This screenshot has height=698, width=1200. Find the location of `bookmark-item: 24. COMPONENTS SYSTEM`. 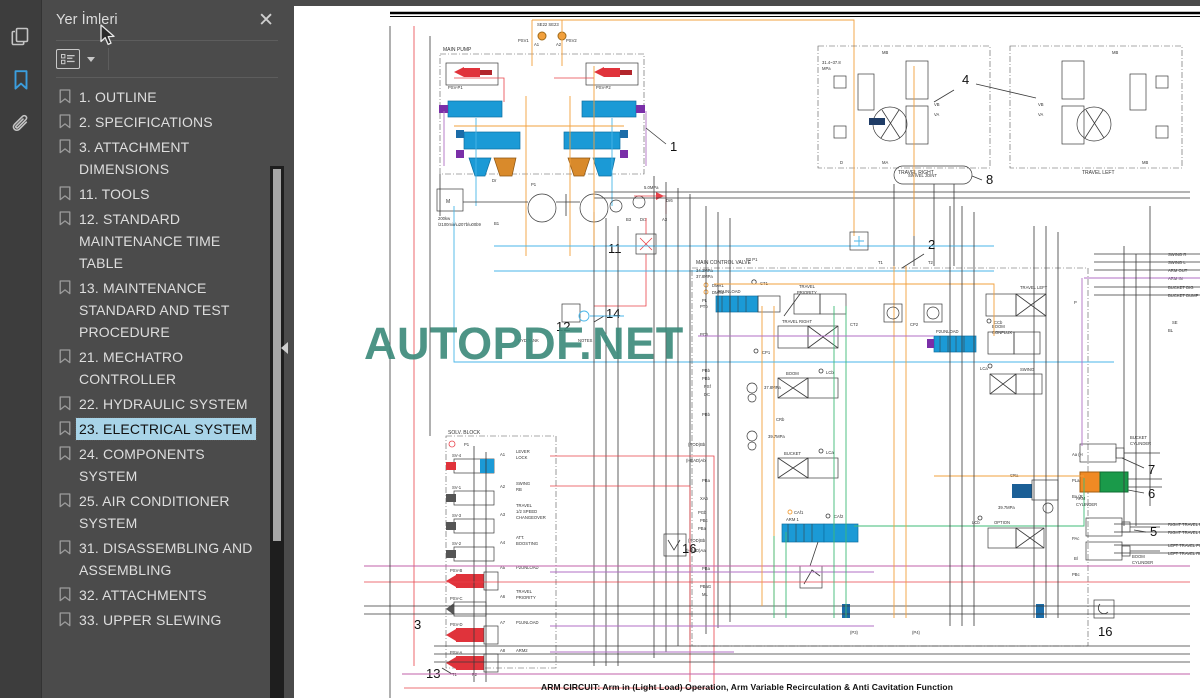

bookmark-item: 24. COMPONENTS SYSTEM is located at coordinates (166, 465).